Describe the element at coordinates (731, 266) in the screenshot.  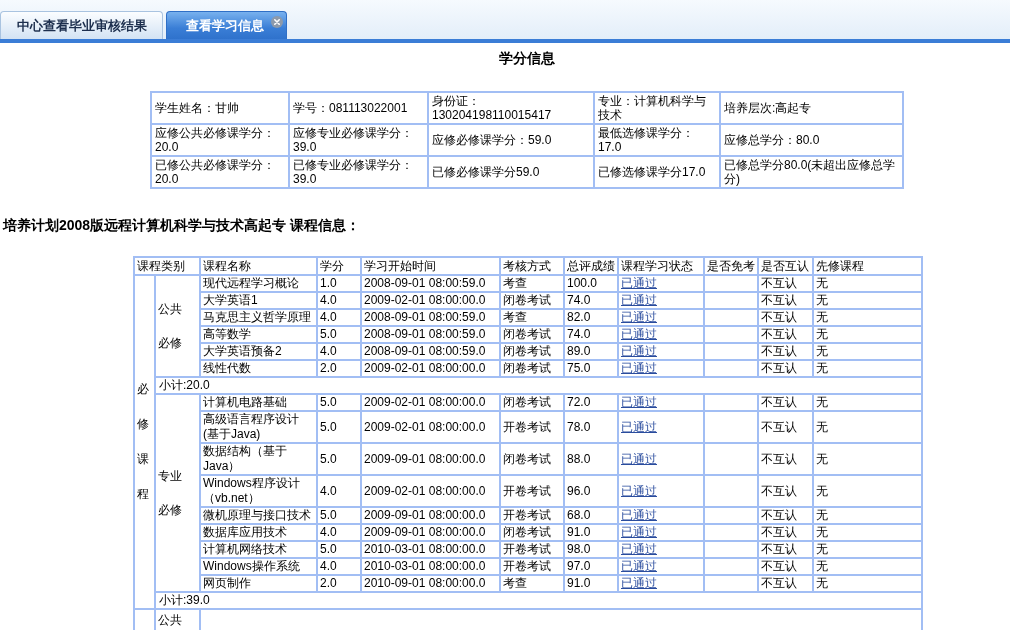
I see `column-header: 是否免考` at that location.